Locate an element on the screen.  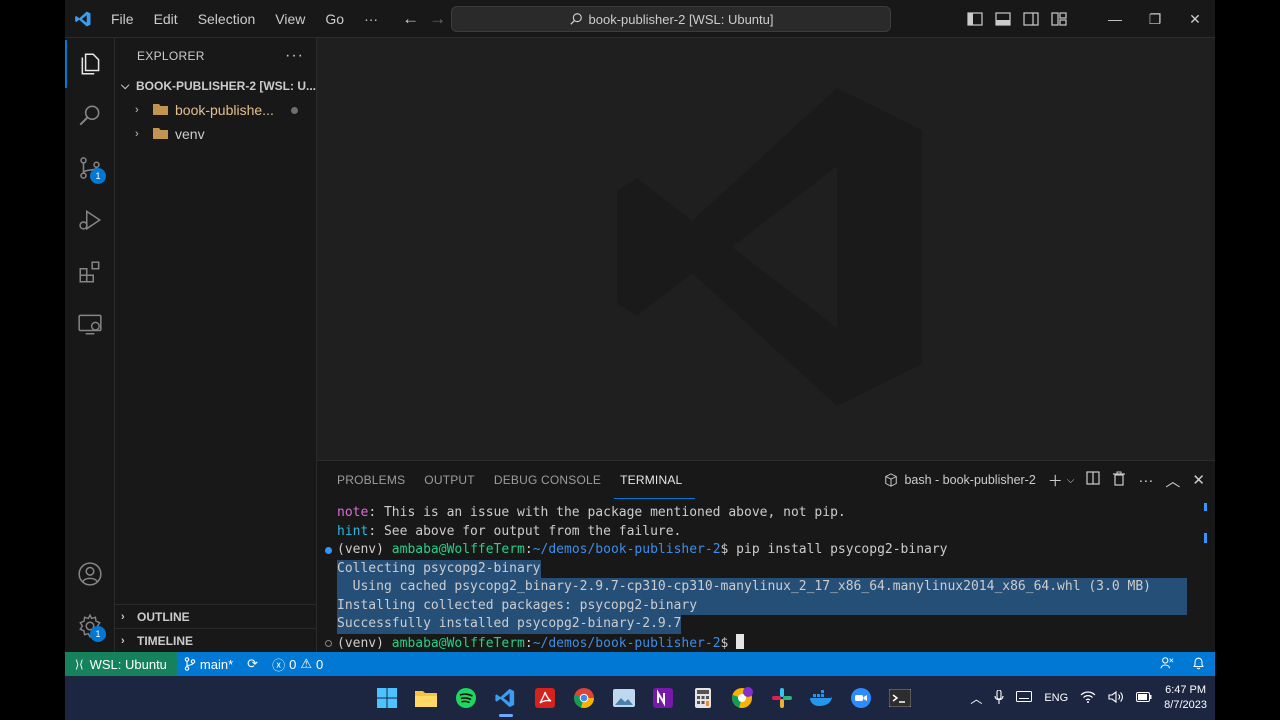
menu-file: File is located at coordinates (122, 19).